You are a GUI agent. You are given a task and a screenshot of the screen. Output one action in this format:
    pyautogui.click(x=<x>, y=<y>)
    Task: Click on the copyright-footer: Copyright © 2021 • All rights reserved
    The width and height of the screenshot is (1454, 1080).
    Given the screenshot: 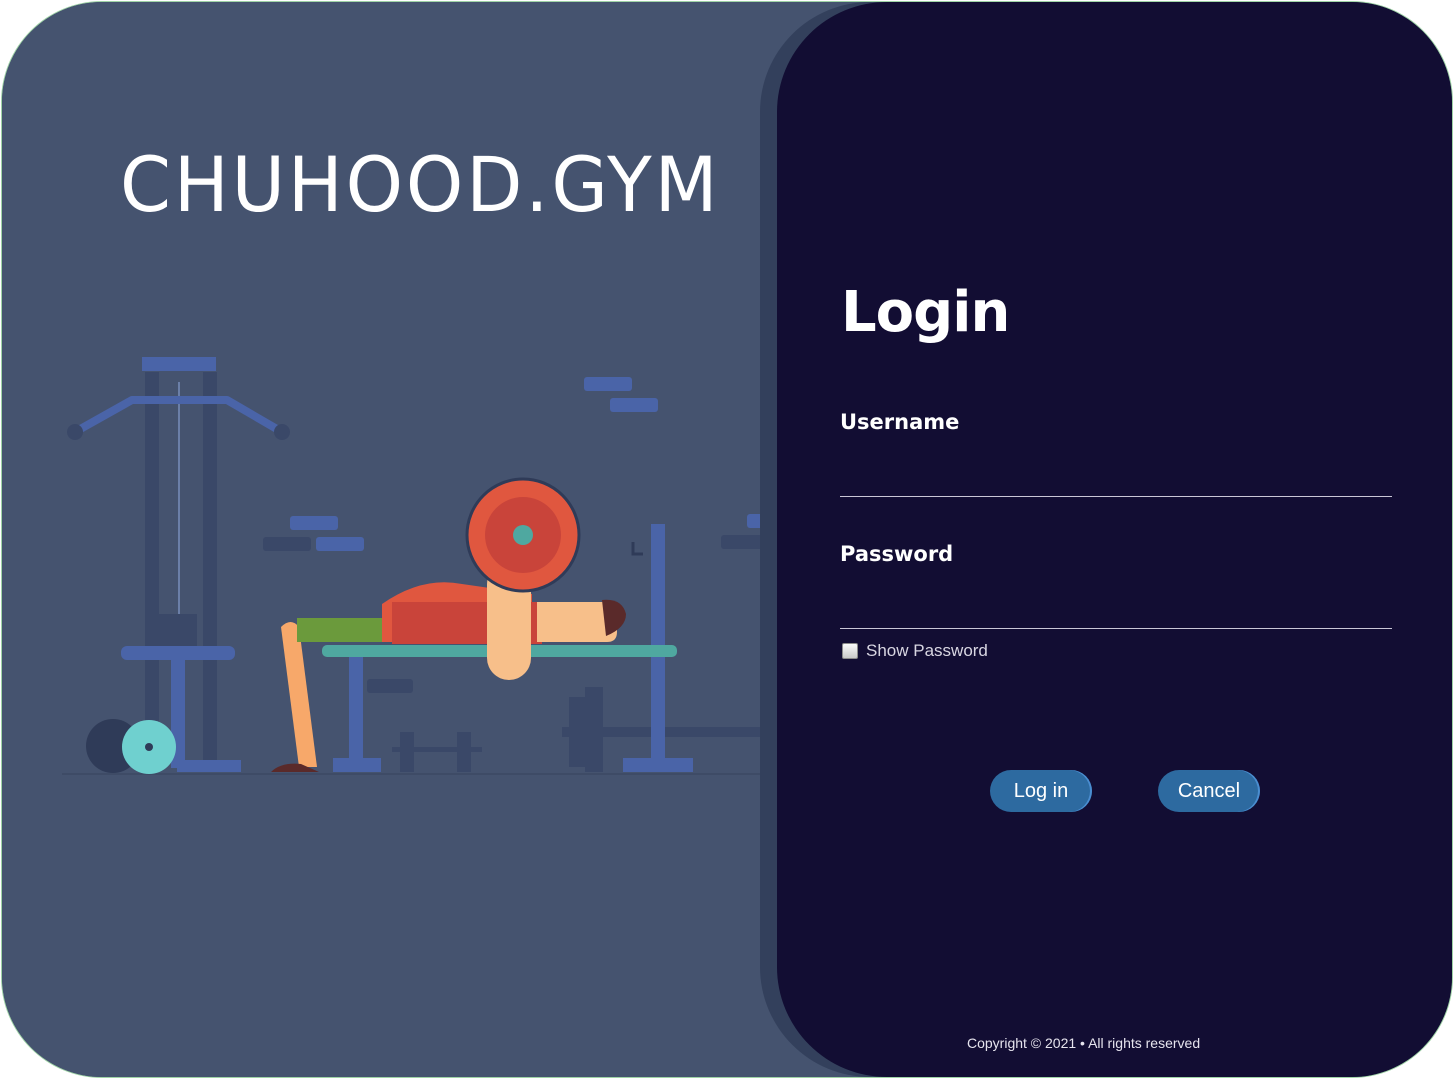 What is the action you would take?
    pyautogui.click(x=1084, y=1043)
    